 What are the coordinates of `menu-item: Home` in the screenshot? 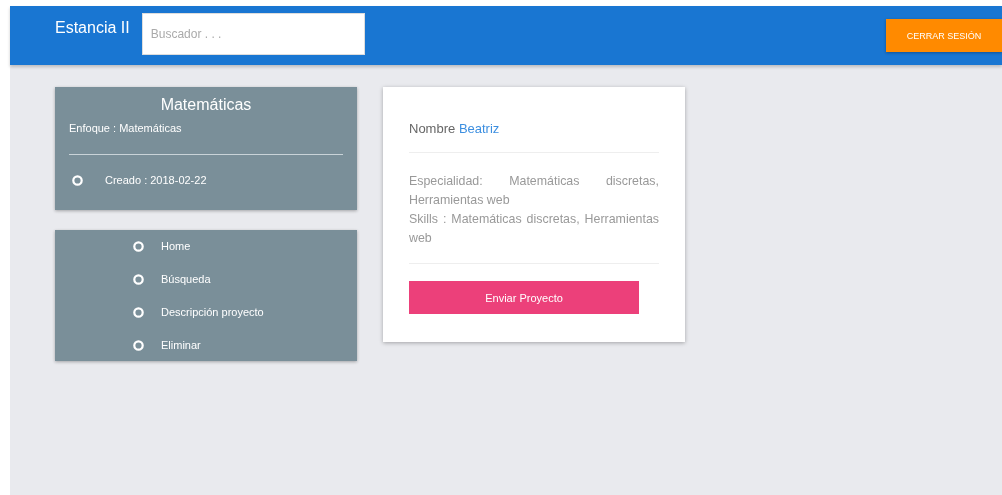 It's located at (162, 246).